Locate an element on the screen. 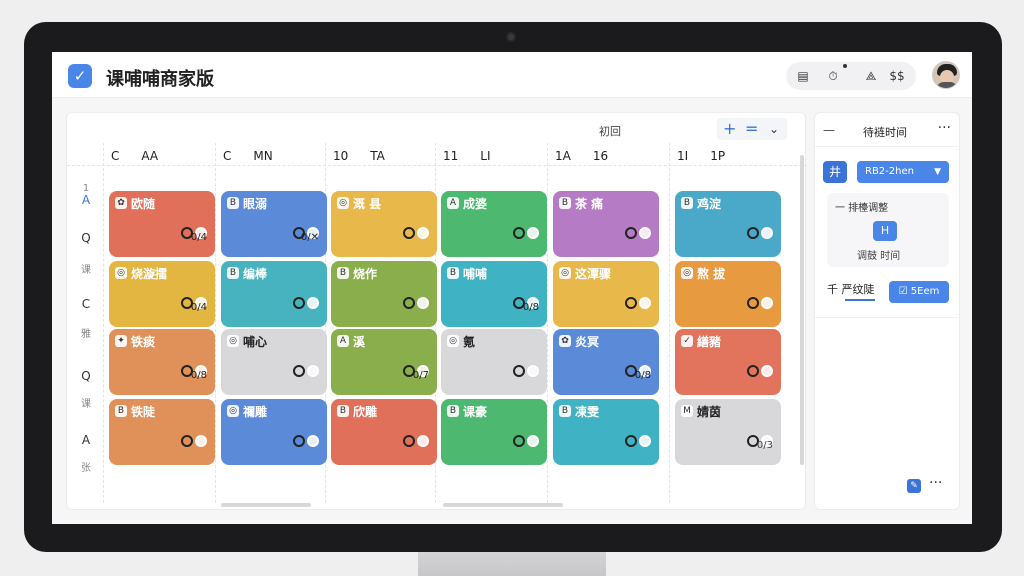 This screenshot has width=1024, height=576. class-card: B茶 痛 is located at coordinates (606, 224).